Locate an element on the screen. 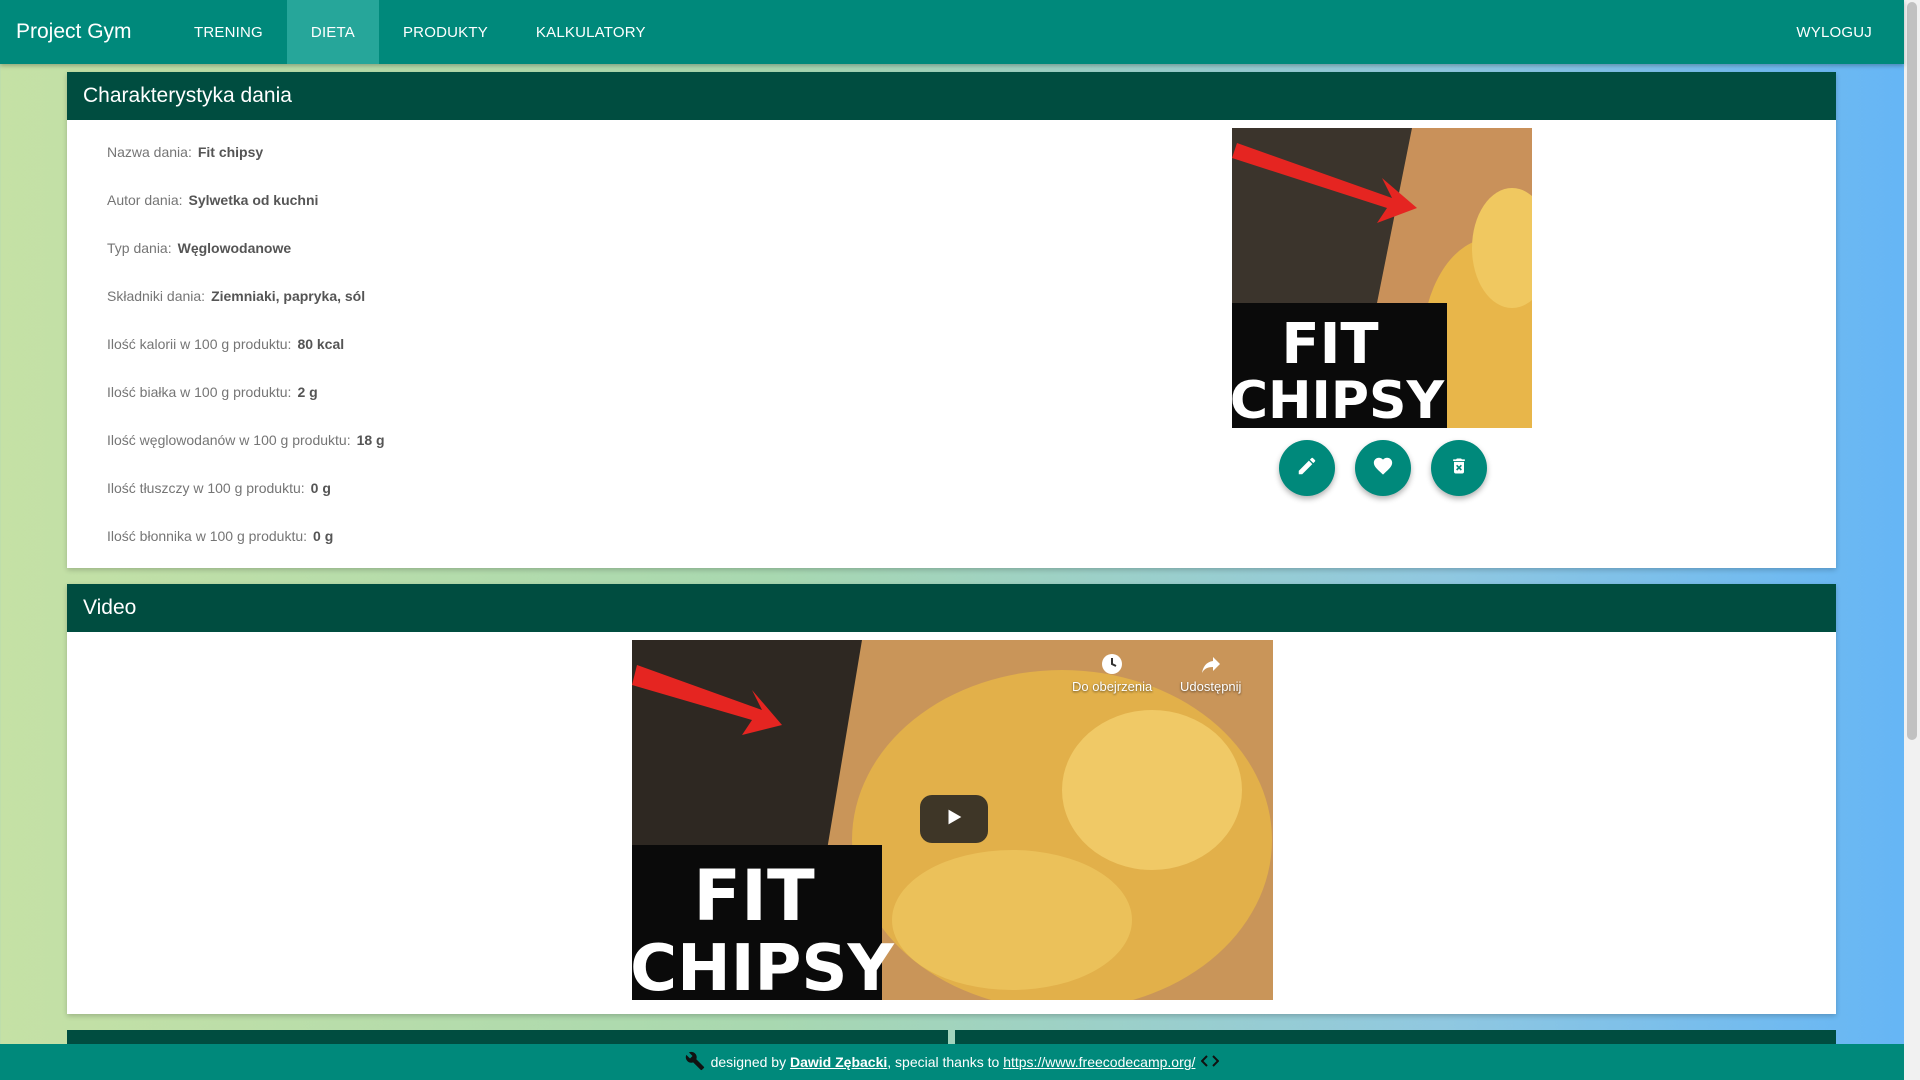  logout-link: WYLOGUJ is located at coordinates (1838, 32).